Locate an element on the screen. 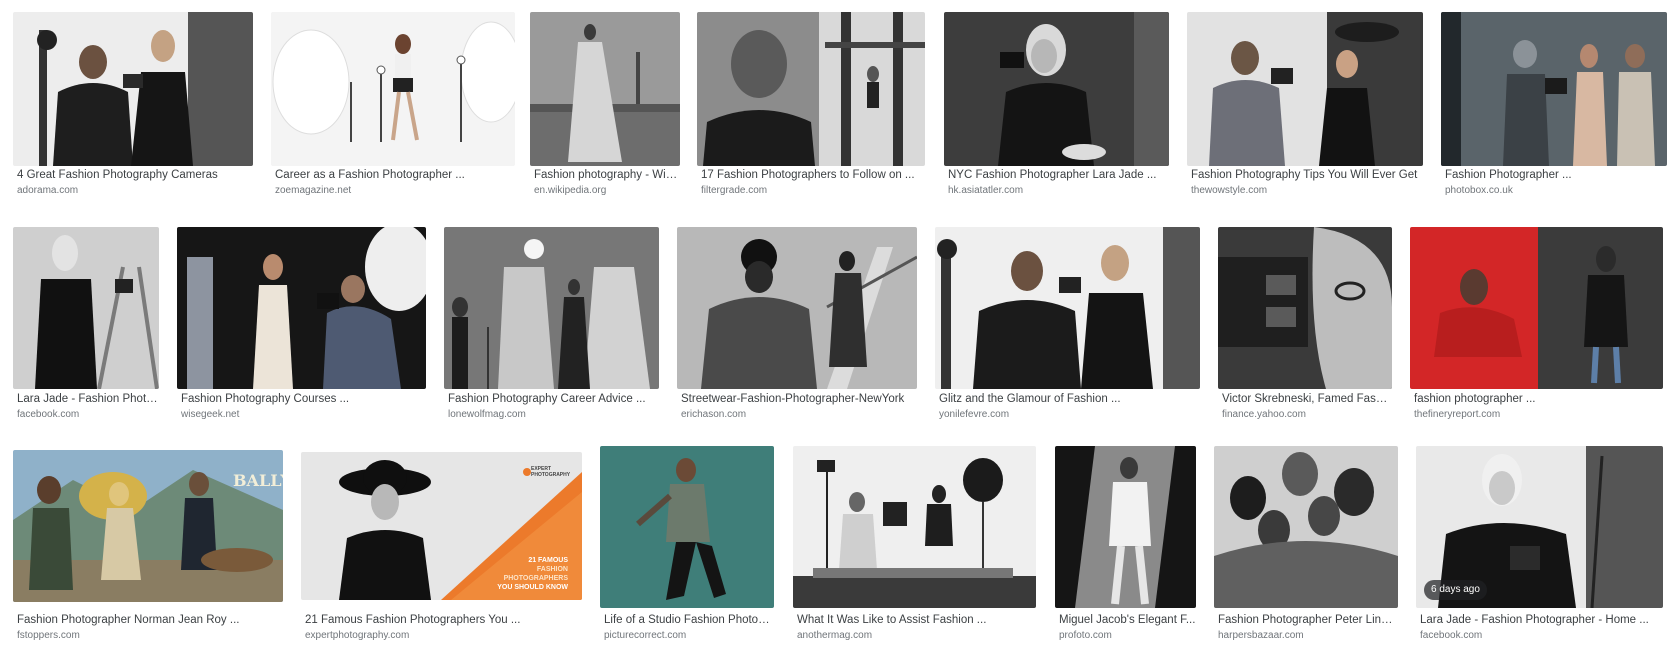 The image size is (1680, 657). result-source: harpersbazaar.com is located at coordinates (1308, 635).